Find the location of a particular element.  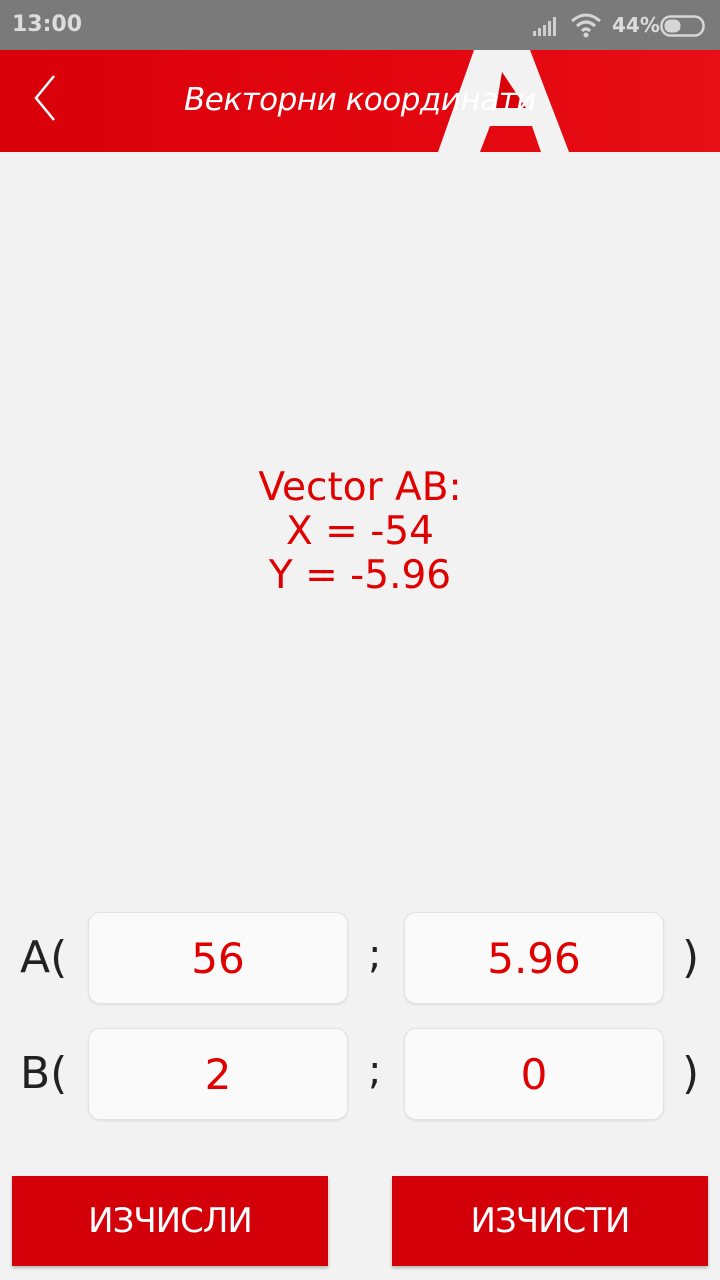

battery-percent: 44% is located at coordinates (636, 25).